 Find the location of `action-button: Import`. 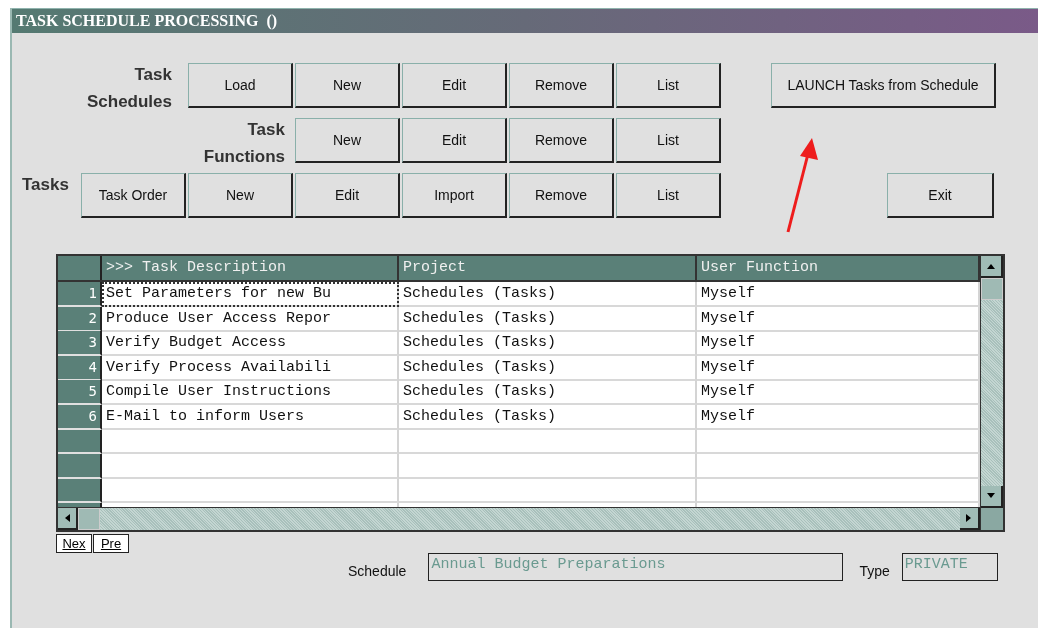

action-button: Import is located at coordinates (454, 195).